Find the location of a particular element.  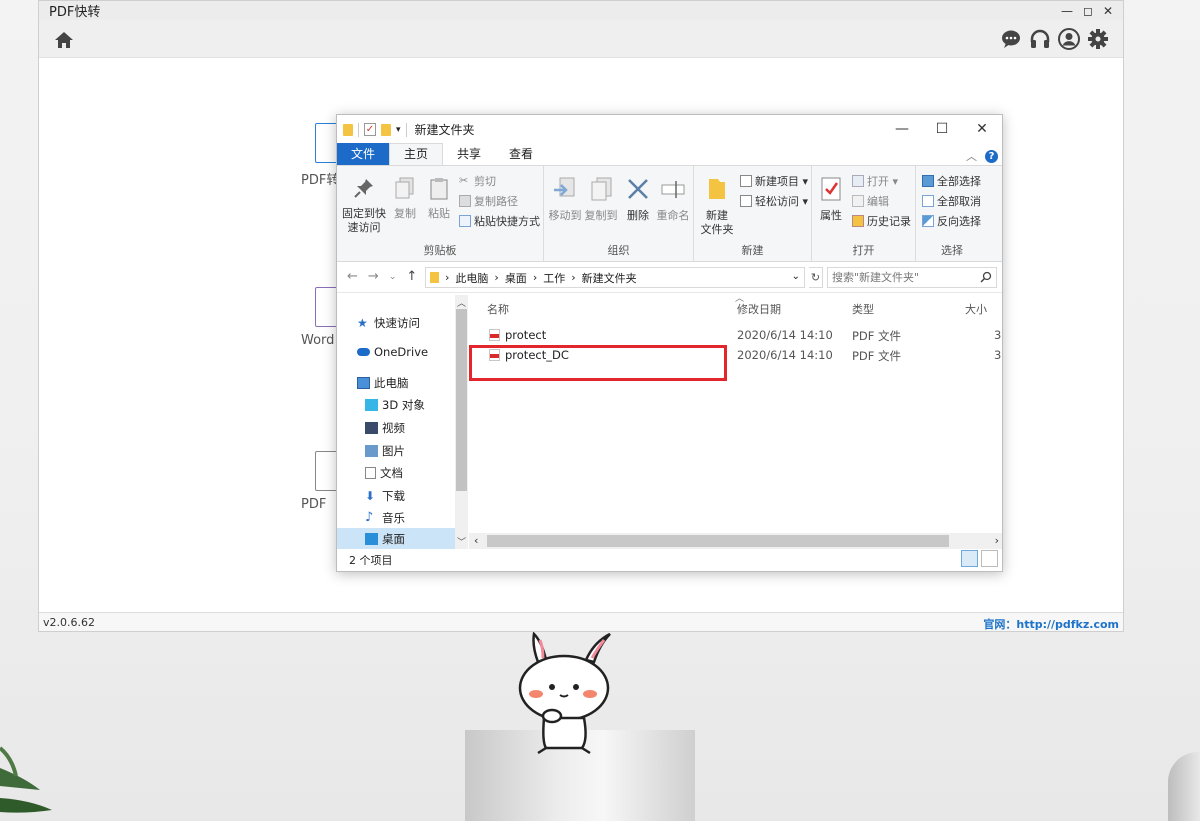

history-button: 历史记录 is located at coordinates (881, 221).